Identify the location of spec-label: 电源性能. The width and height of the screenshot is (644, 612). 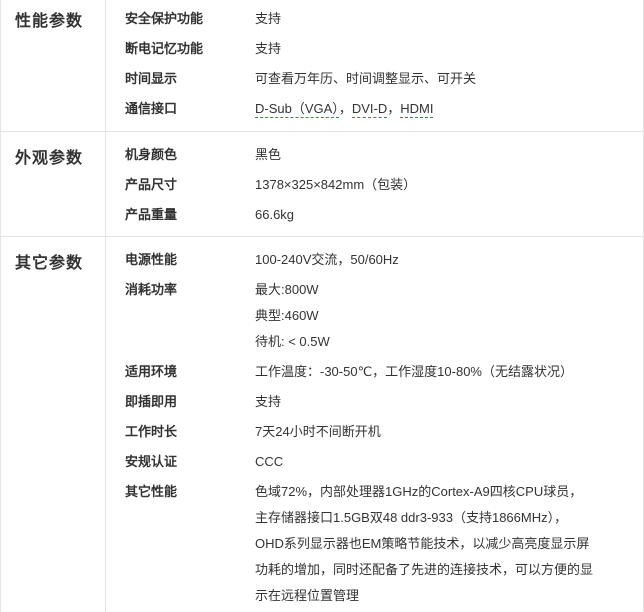
(151, 259).